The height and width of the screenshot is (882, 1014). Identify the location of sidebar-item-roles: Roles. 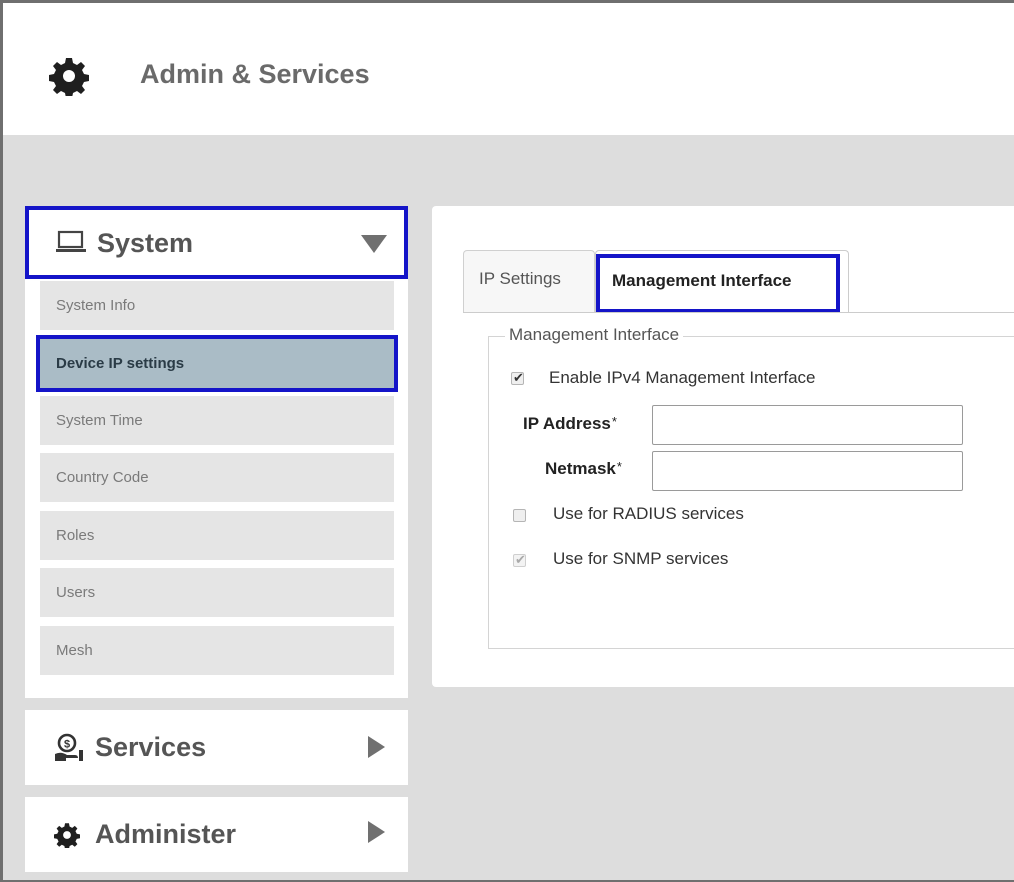
(217, 535).